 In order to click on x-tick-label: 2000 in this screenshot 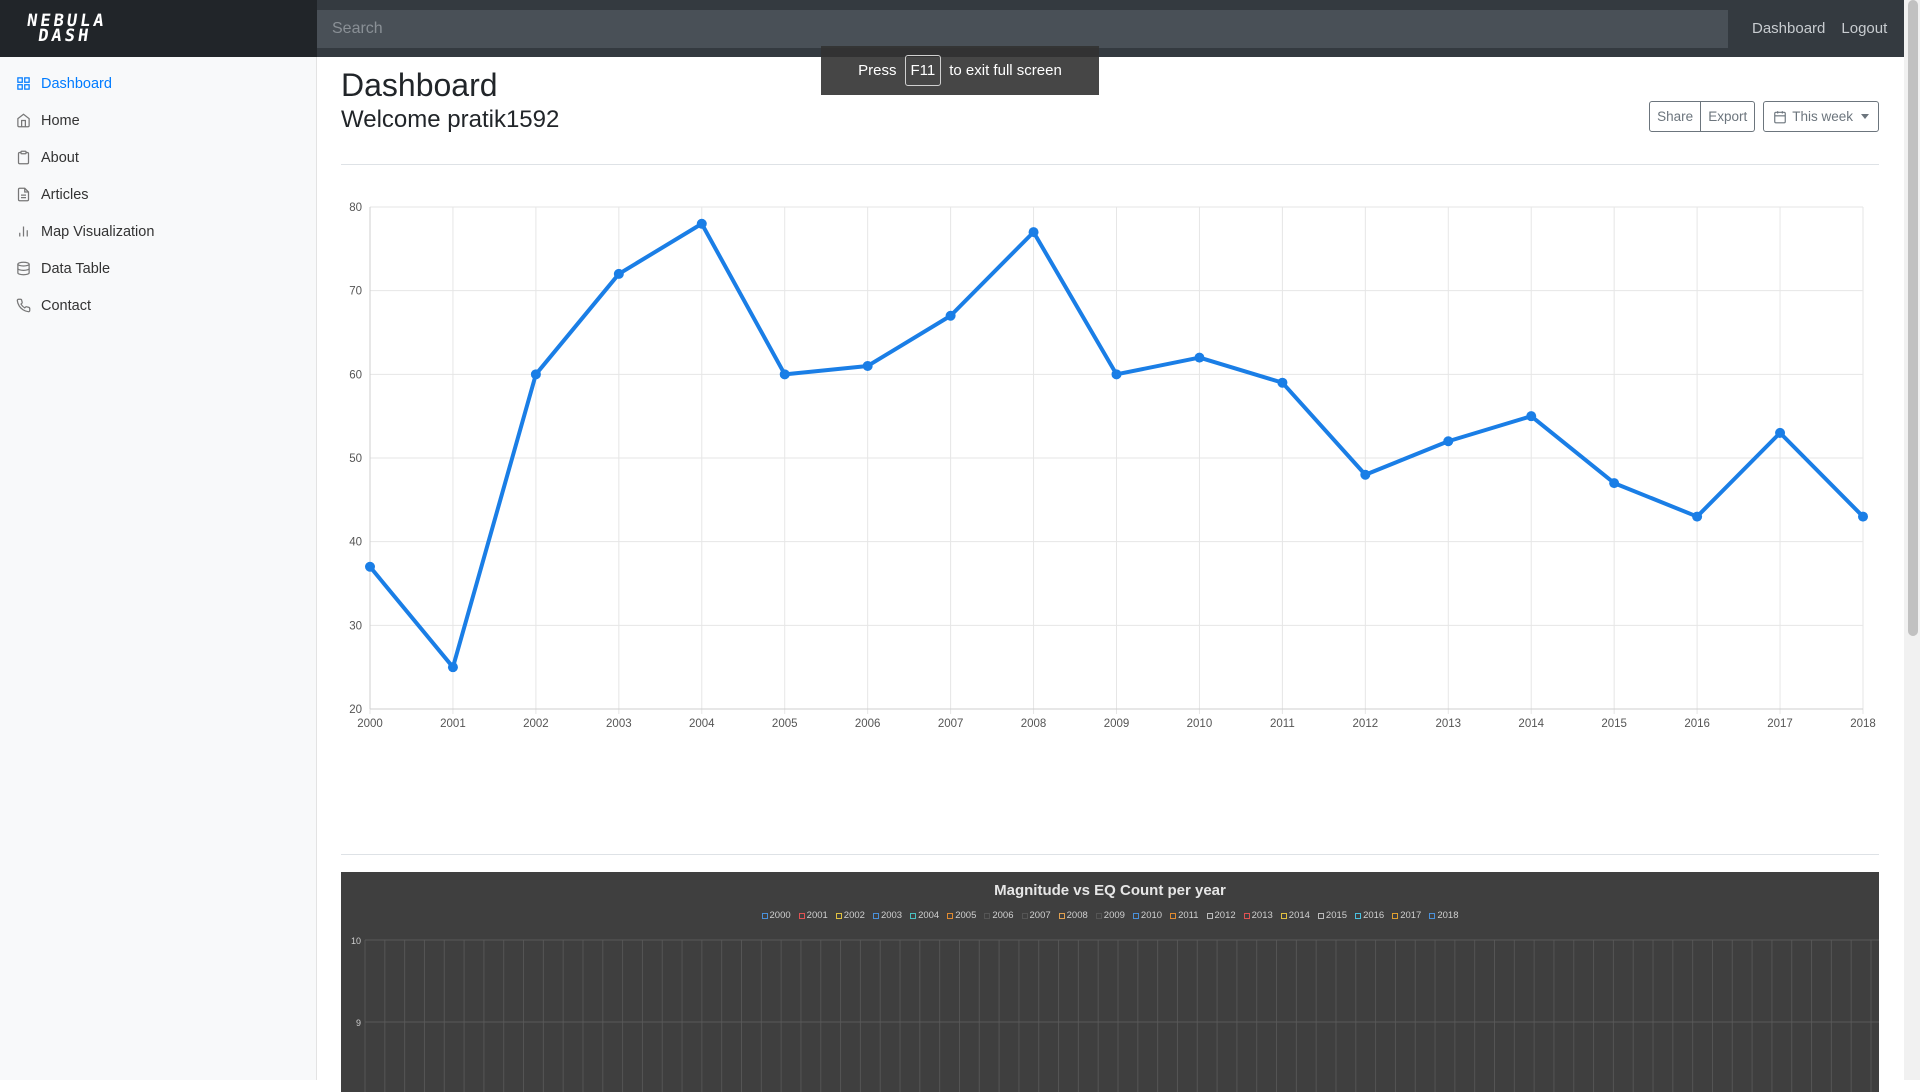, I will do `click(370, 724)`.